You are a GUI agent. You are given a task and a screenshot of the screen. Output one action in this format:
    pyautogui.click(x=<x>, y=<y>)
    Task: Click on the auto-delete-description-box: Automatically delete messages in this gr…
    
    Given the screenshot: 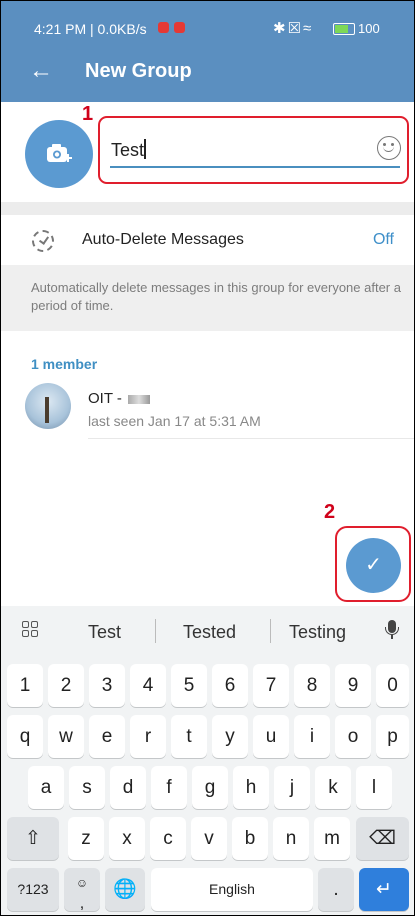 What is the action you would take?
    pyautogui.click(x=207, y=298)
    